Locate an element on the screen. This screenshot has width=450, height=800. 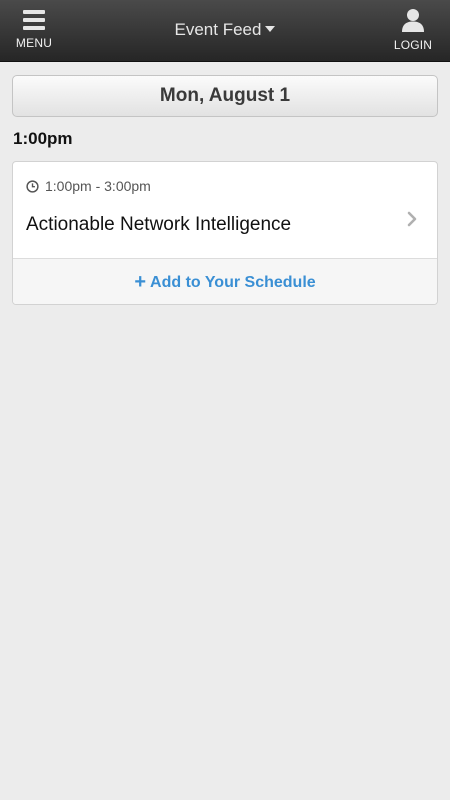
clock-icon is located at coordinates (32, 186).